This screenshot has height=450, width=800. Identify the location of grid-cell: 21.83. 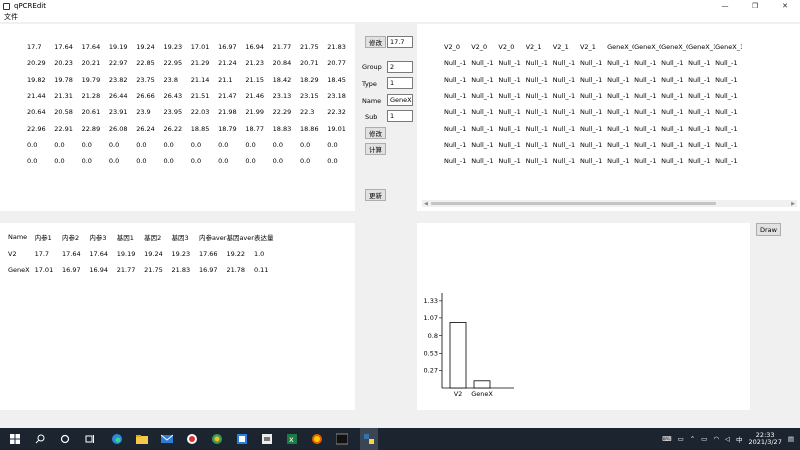
(340, 47).